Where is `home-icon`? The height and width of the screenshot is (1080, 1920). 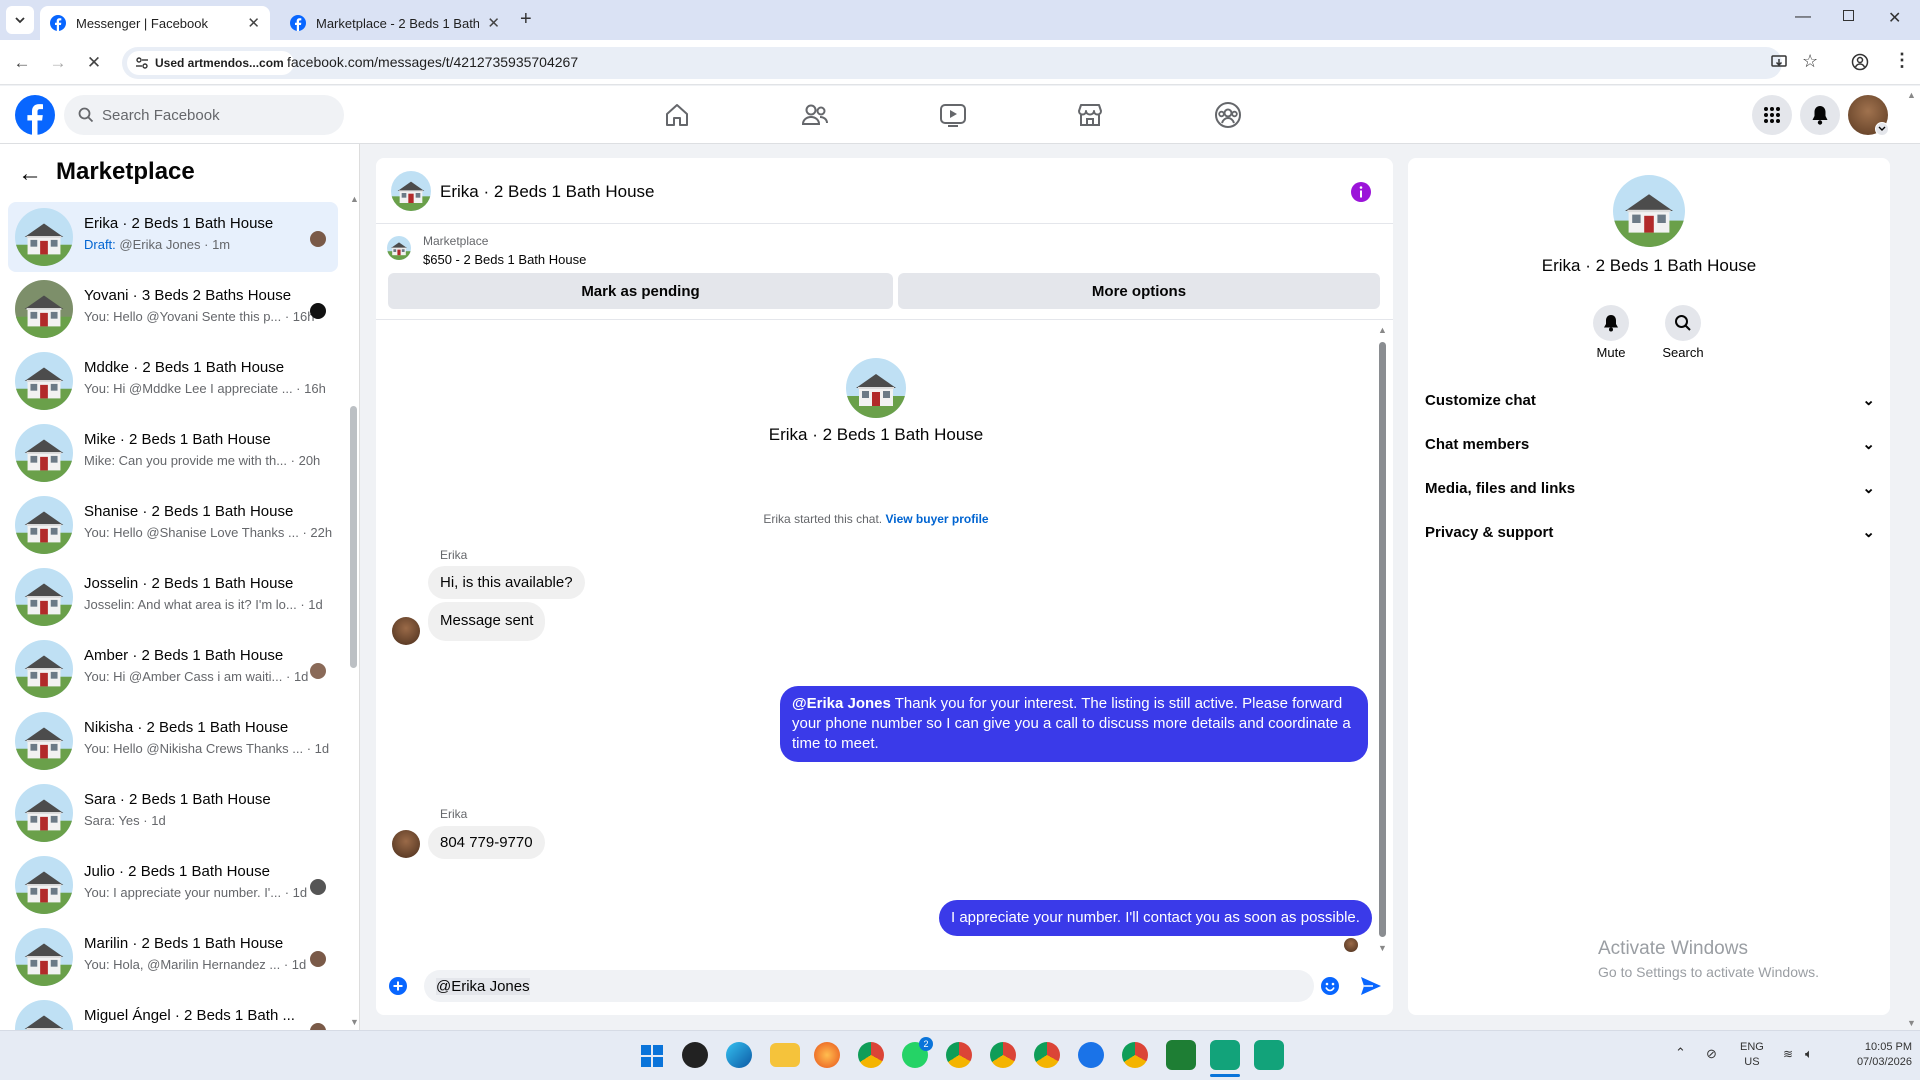
home-icon is located at coordinates (677, 115).